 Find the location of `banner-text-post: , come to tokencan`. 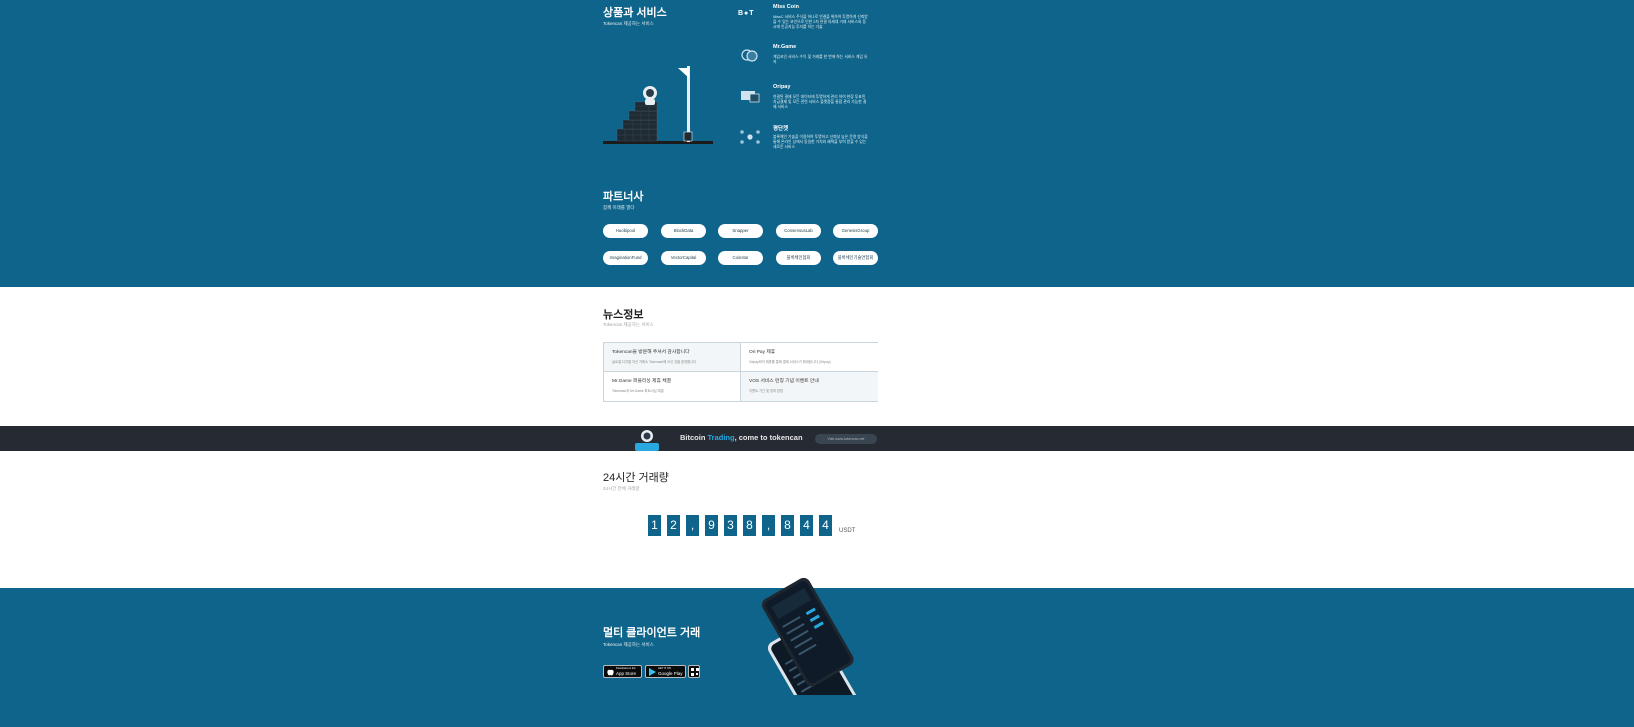

banner-text-post: , come to tokencan is located at coordinates (768, 437).